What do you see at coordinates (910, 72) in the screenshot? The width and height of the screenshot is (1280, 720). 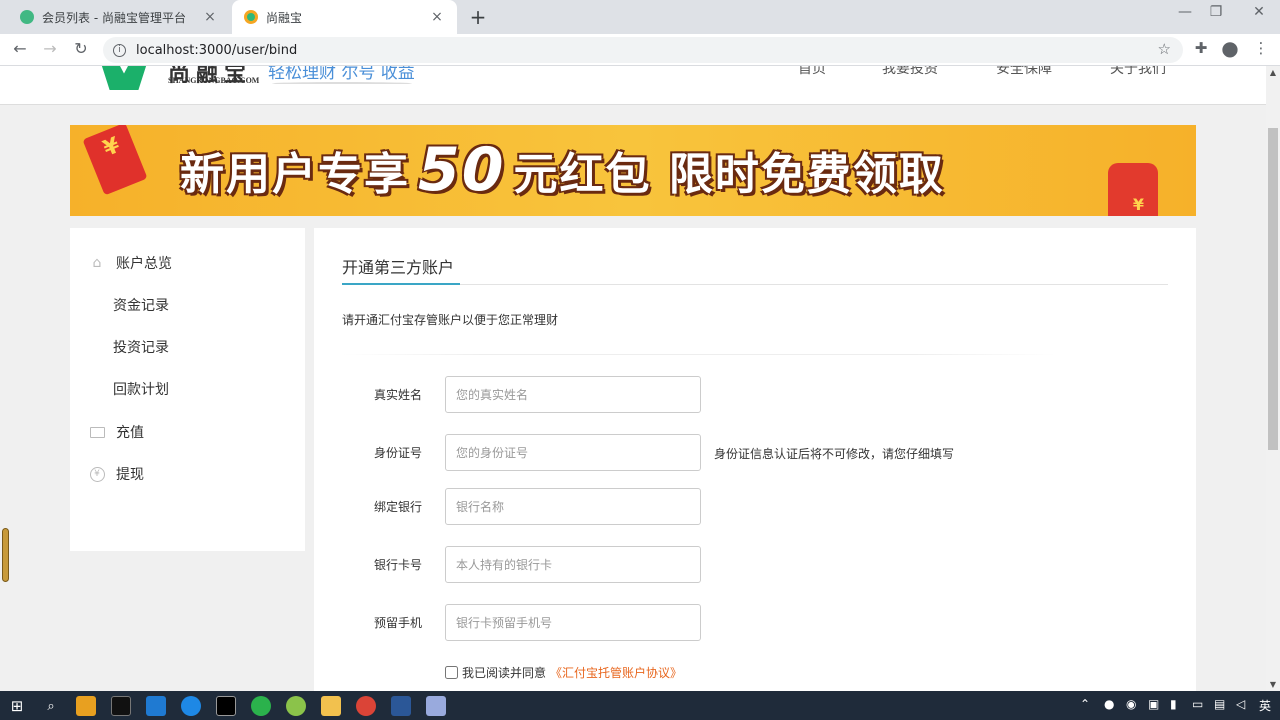 I see `nav-invest: 我要投资` at bounding box center [910, 72].